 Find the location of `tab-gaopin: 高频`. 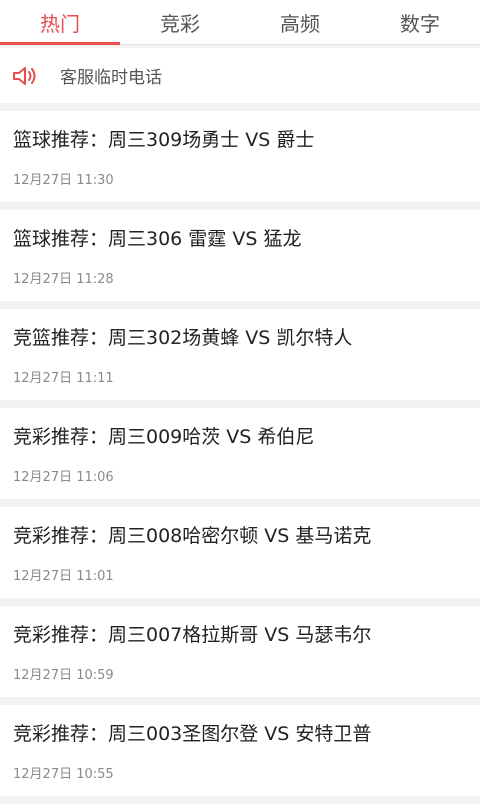

tab-gaopin: 高频 is located at coordinates (300, 22).